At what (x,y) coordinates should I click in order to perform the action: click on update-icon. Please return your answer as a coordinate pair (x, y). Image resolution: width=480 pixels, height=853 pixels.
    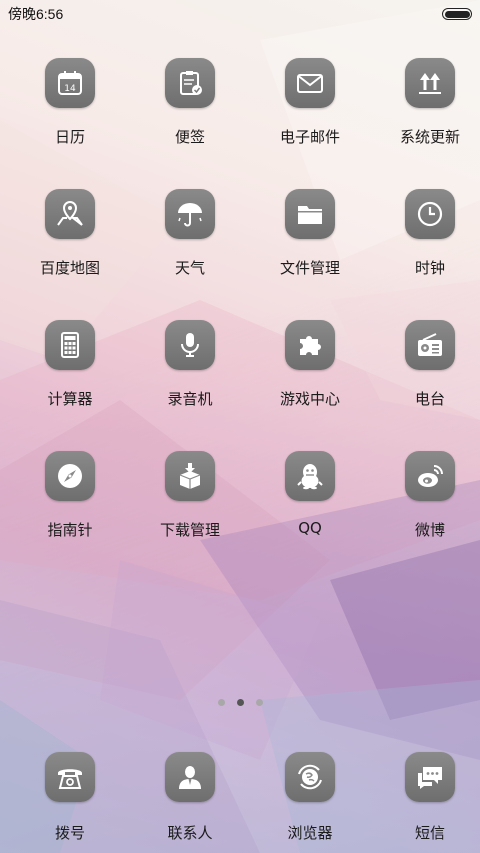
    Looking at the image, I should click on (430, 83).